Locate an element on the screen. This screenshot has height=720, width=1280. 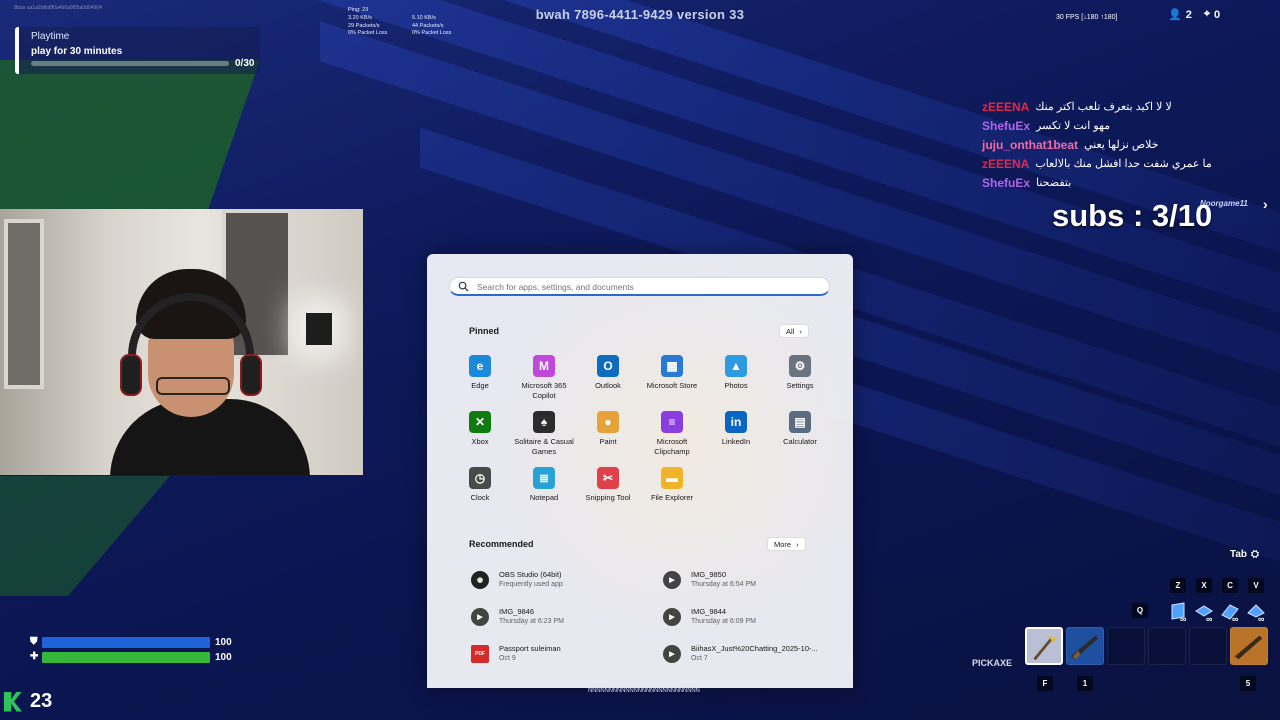
hotbar-slot-pickaxe is located at coordinates (1044, 646).